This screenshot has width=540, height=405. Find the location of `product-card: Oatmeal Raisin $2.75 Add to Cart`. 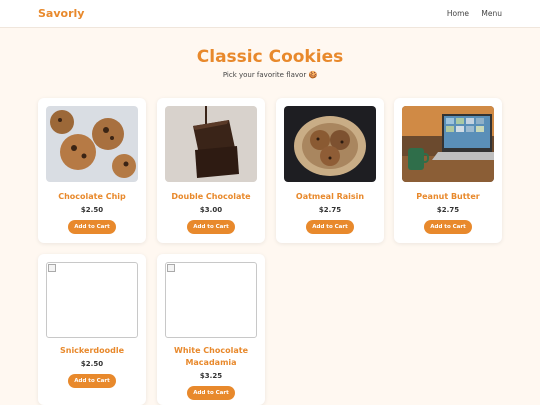

product-card: Oatmeal Raisin $2.75 Add to Cart is located at coordinates (330, 170).